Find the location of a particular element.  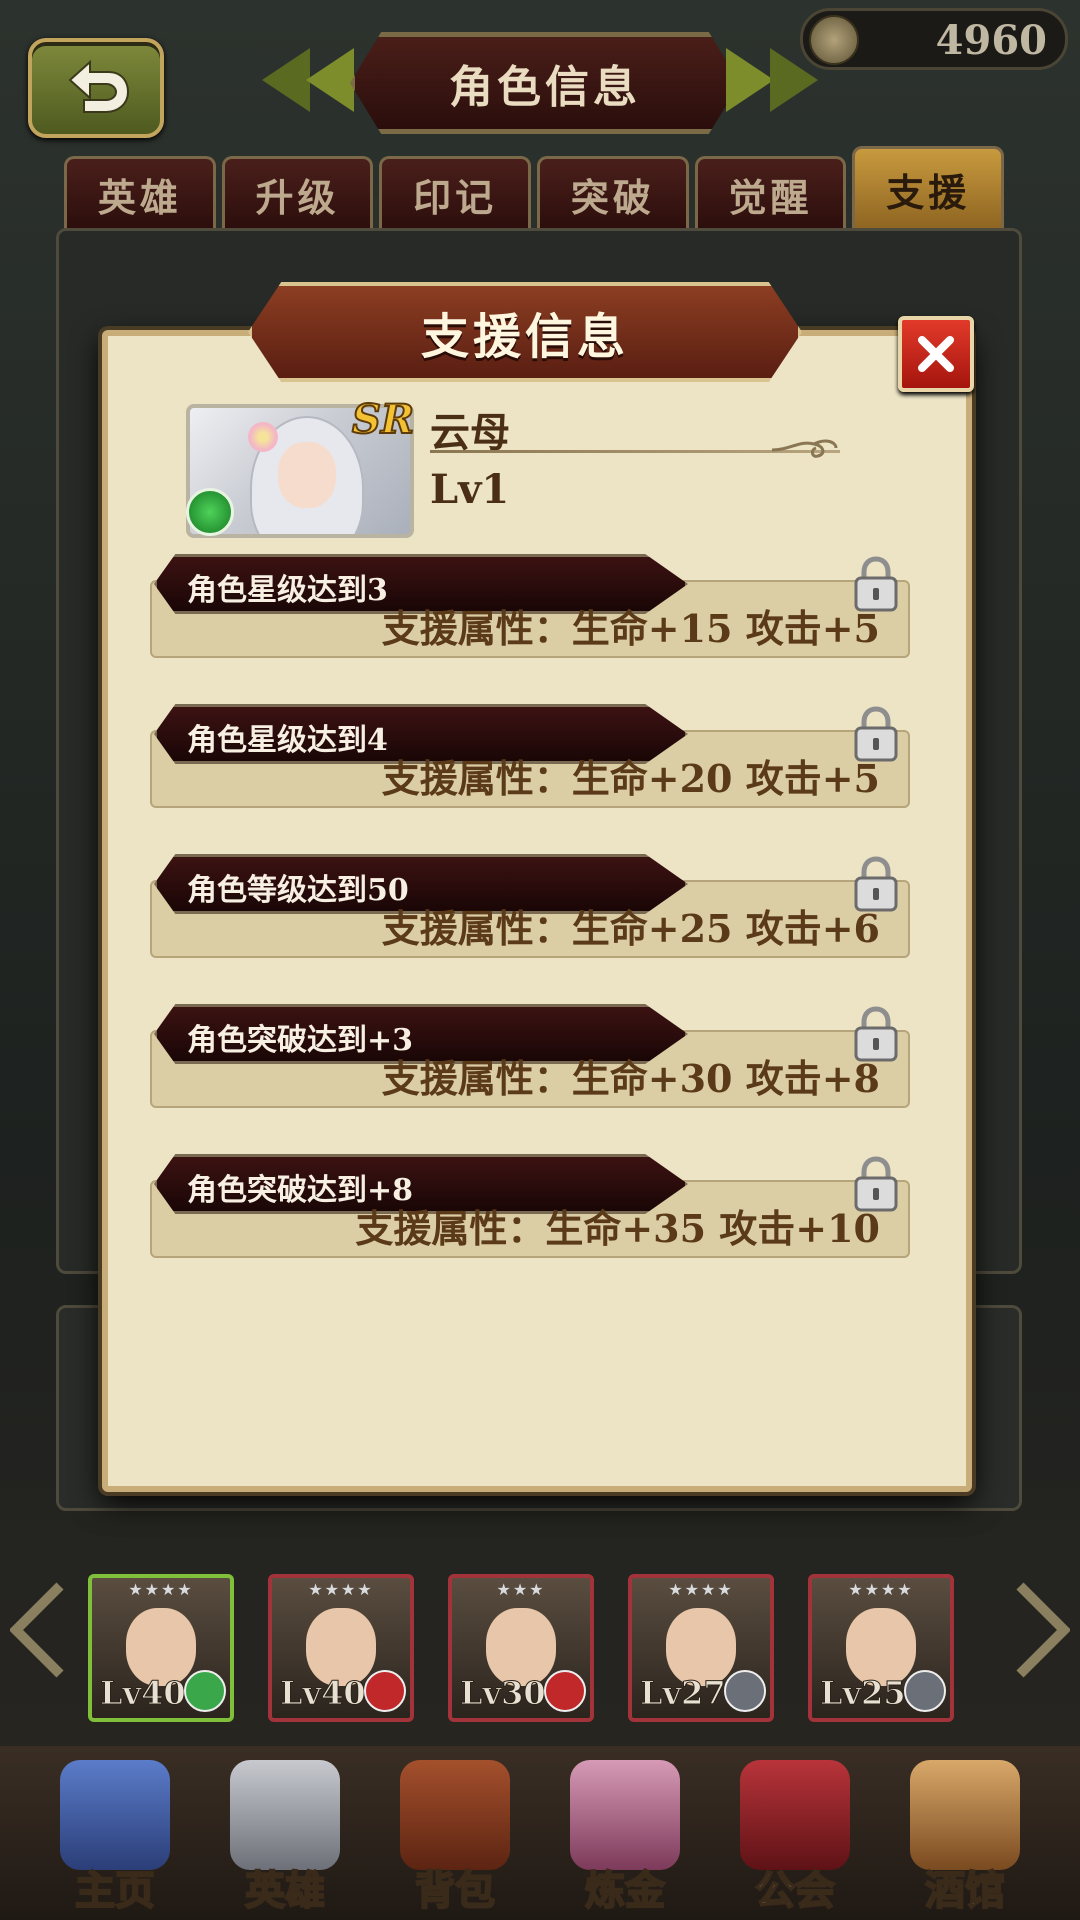

staff-class-icon is located at coordinates (925, 1691).